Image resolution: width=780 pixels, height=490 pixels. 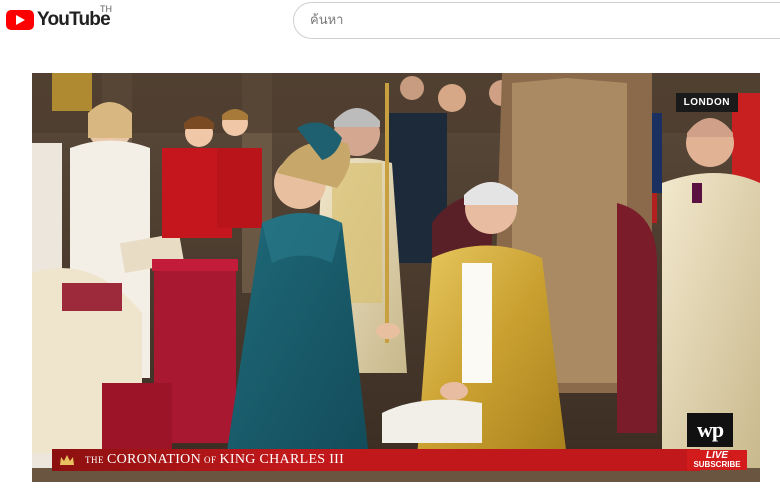 What do you see at coordinates (154, 459) in the screenshot?
I see `banner-word-coronation: CORONATION` at bounding box center [154, 459].